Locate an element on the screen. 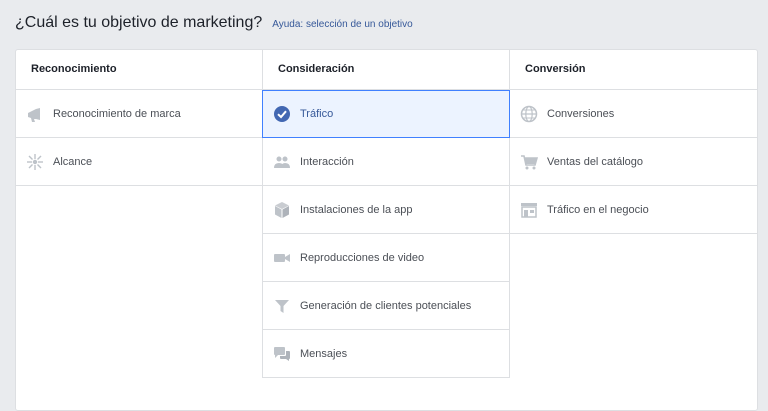 This screenshot has height=411, width=768. option-reconocimiento-de-marca: Reconocimiento de marca is located at coordinates (139, 114).